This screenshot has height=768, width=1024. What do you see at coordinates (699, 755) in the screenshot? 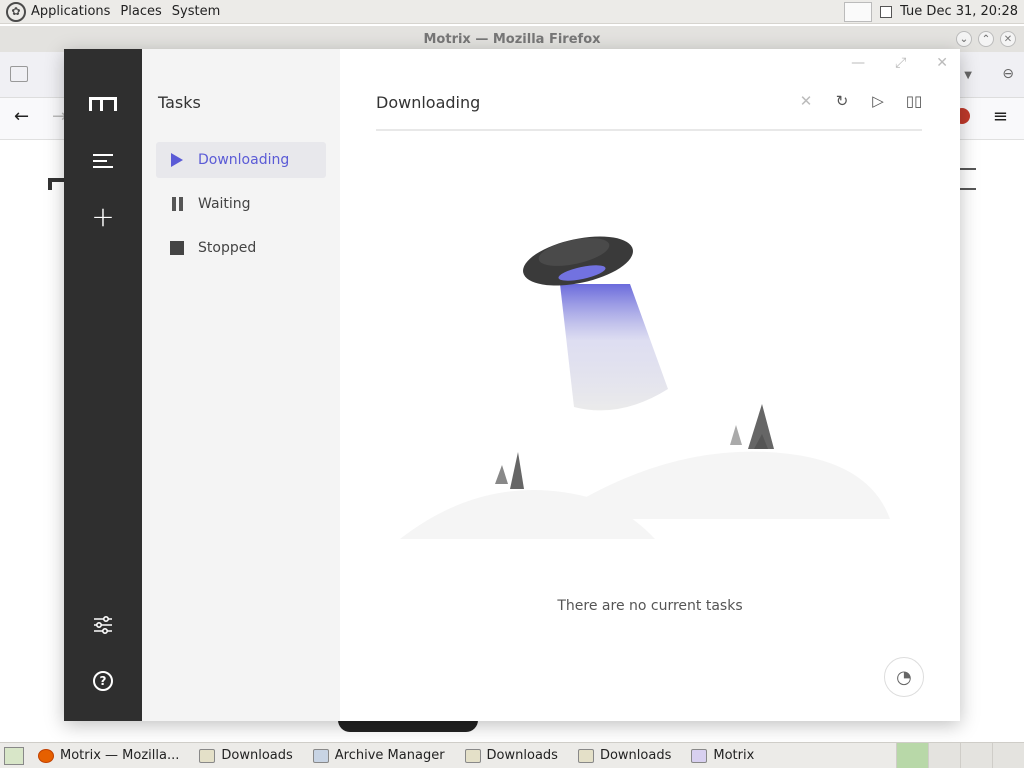
I see `motrix-icon` at bounding box center [699, 755].